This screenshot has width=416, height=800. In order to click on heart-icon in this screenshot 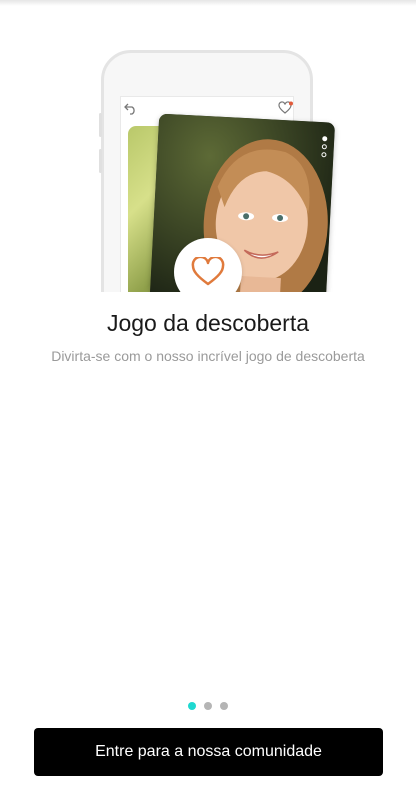, I will do `click(208, 271)`.